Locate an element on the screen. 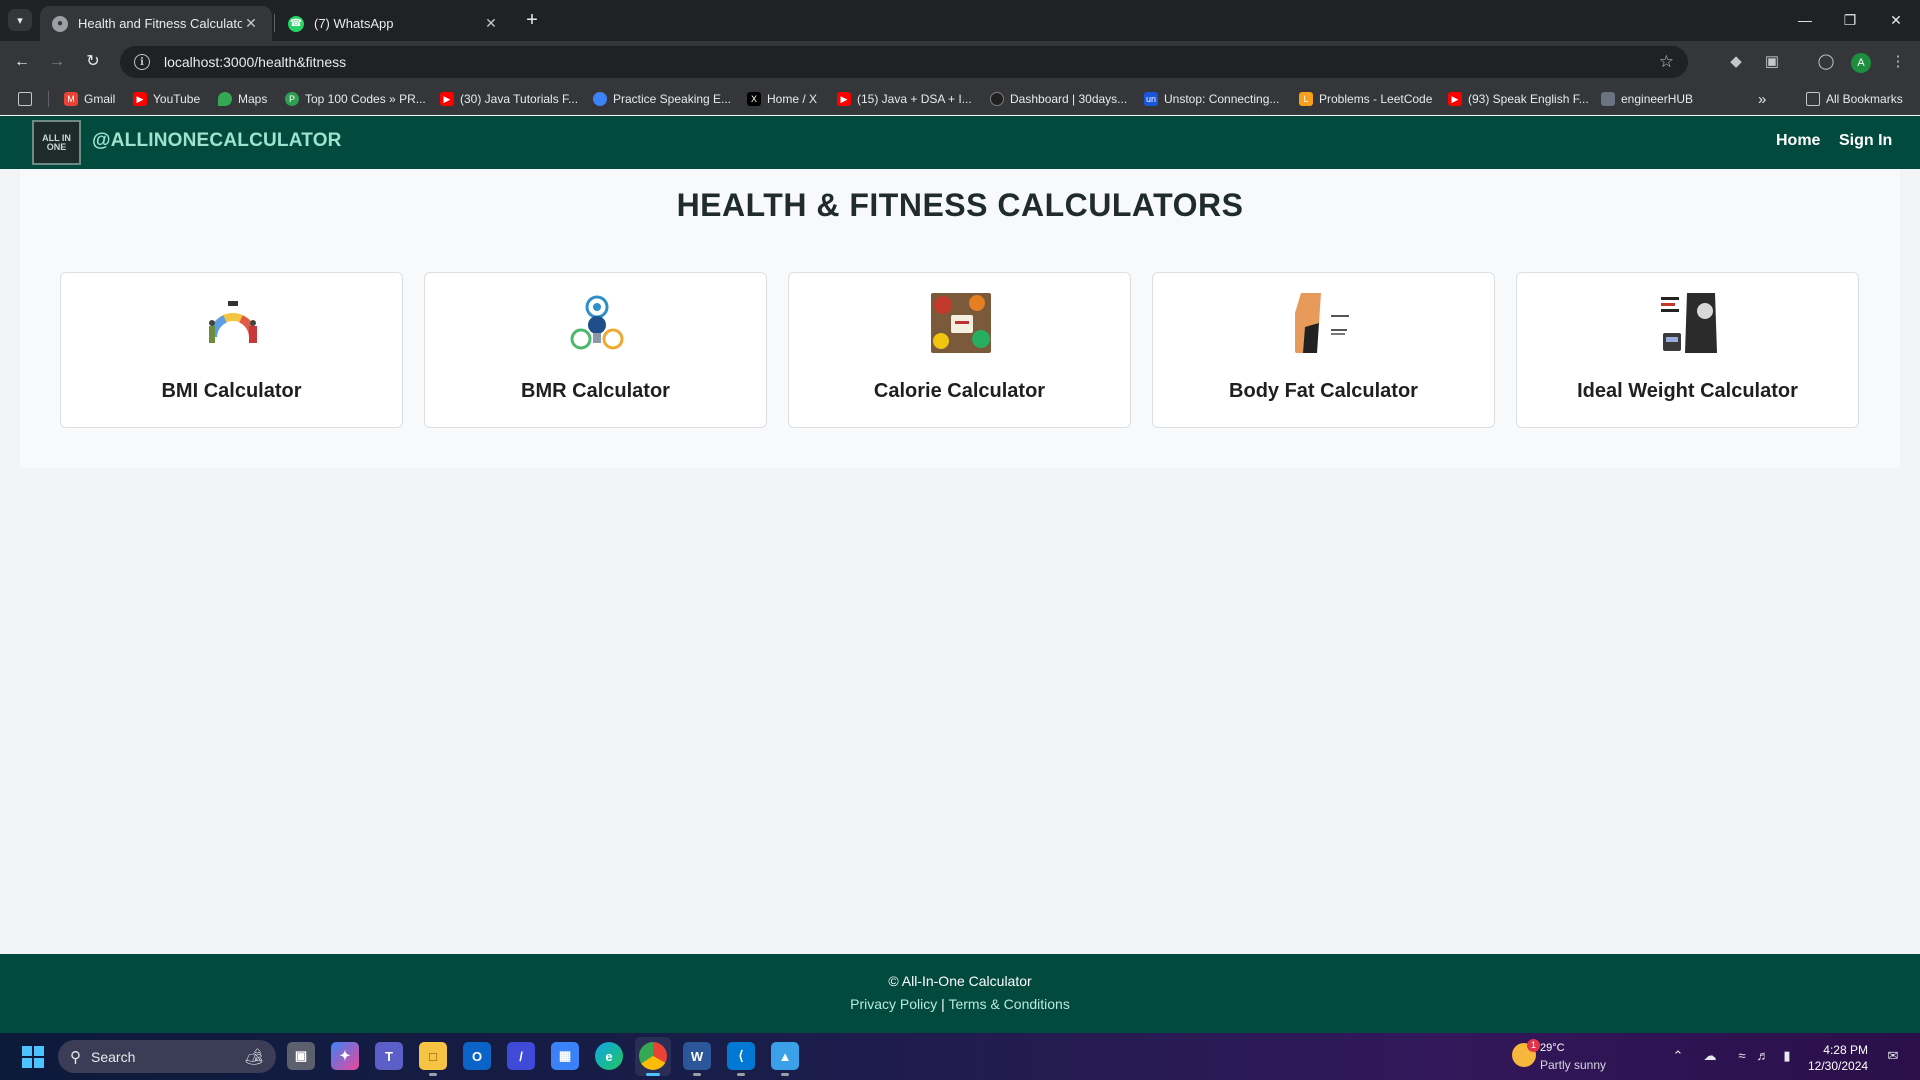  chevron-up-icon: ⌃ is located at coordinates (1678, 1056).